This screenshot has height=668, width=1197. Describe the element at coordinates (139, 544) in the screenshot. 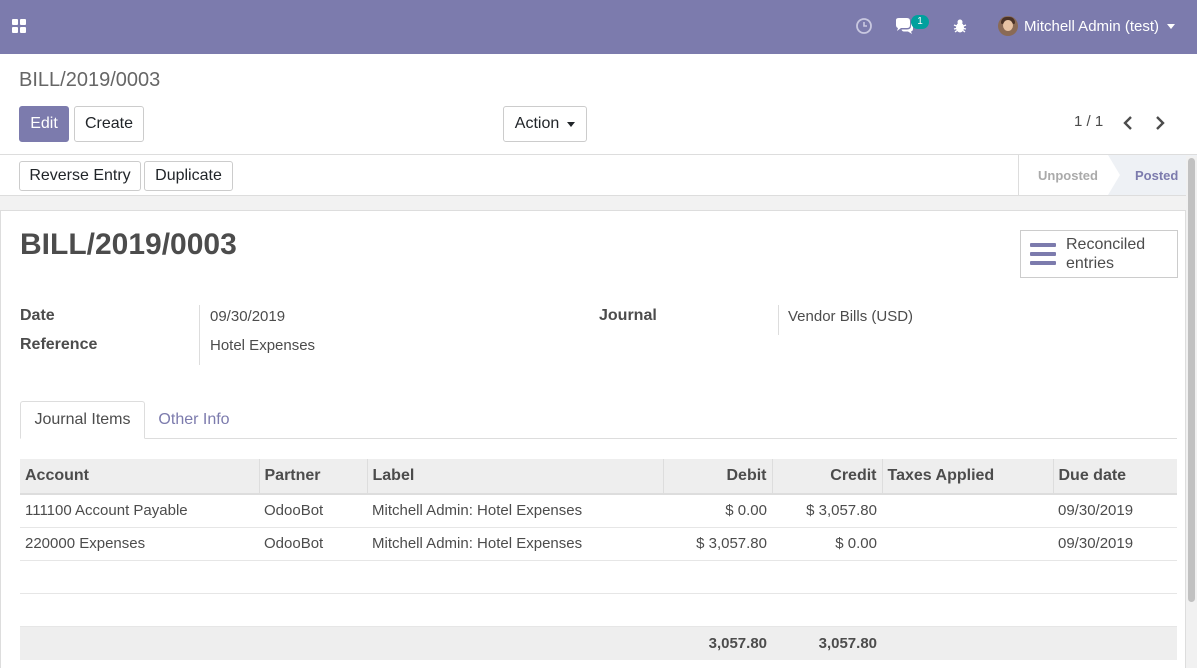

I see `cell-account: 220000 Expenses` at that location.